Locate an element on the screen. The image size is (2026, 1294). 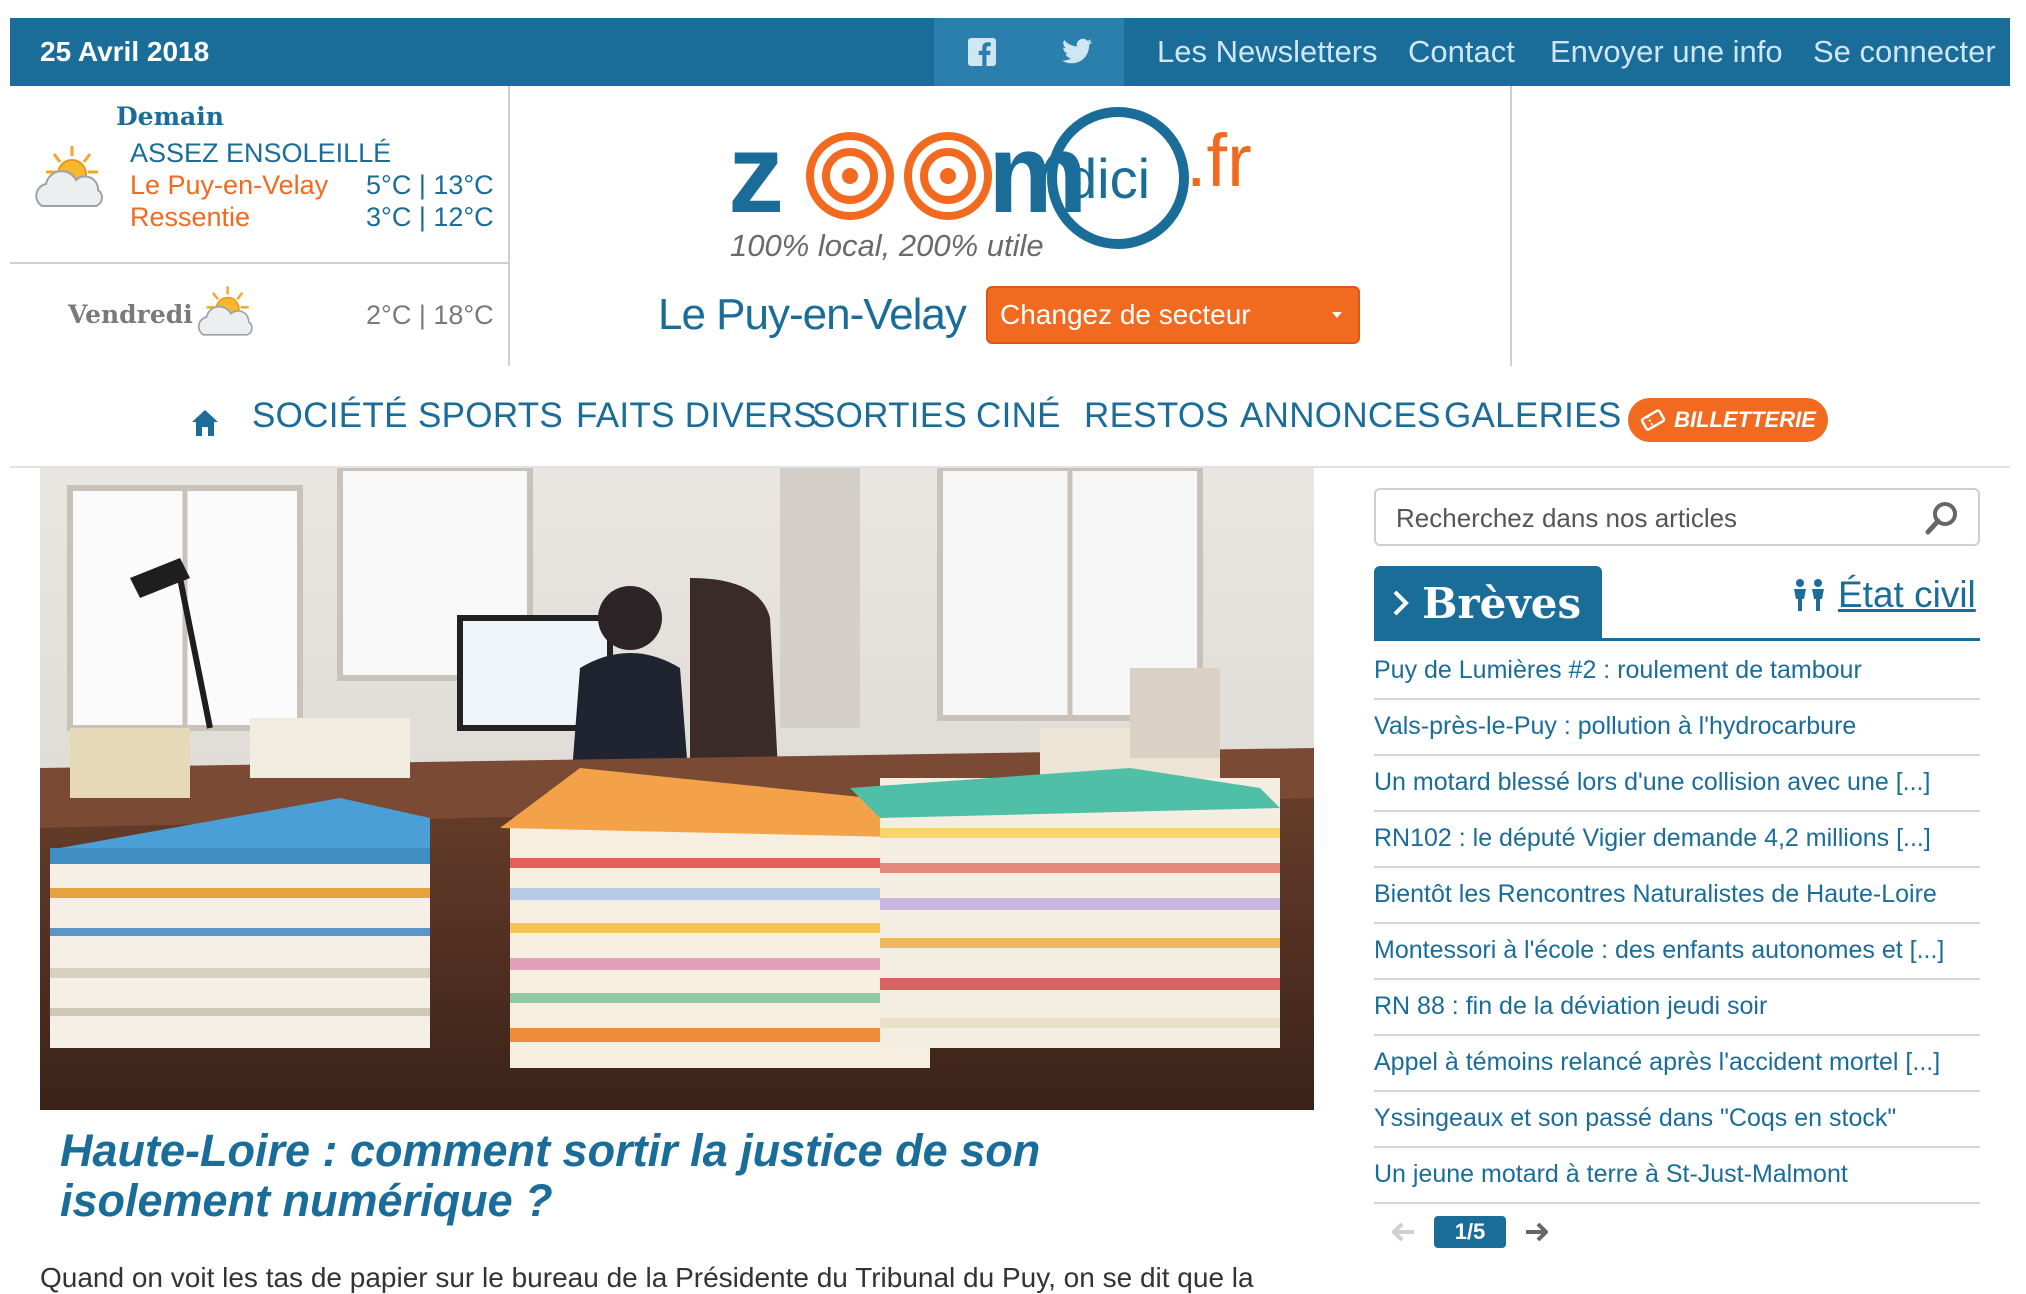
billetterie-button: BILLETTERIE is located at coordinates (1728, 420).